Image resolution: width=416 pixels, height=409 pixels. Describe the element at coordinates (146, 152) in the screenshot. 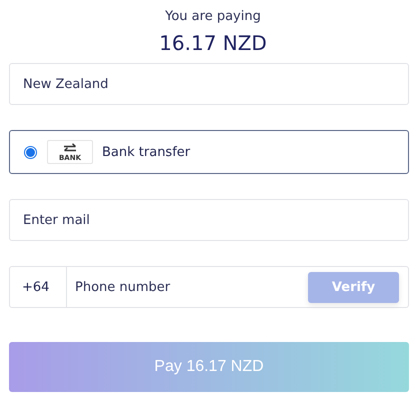

I see `method-label: Bank transfer` at that location.